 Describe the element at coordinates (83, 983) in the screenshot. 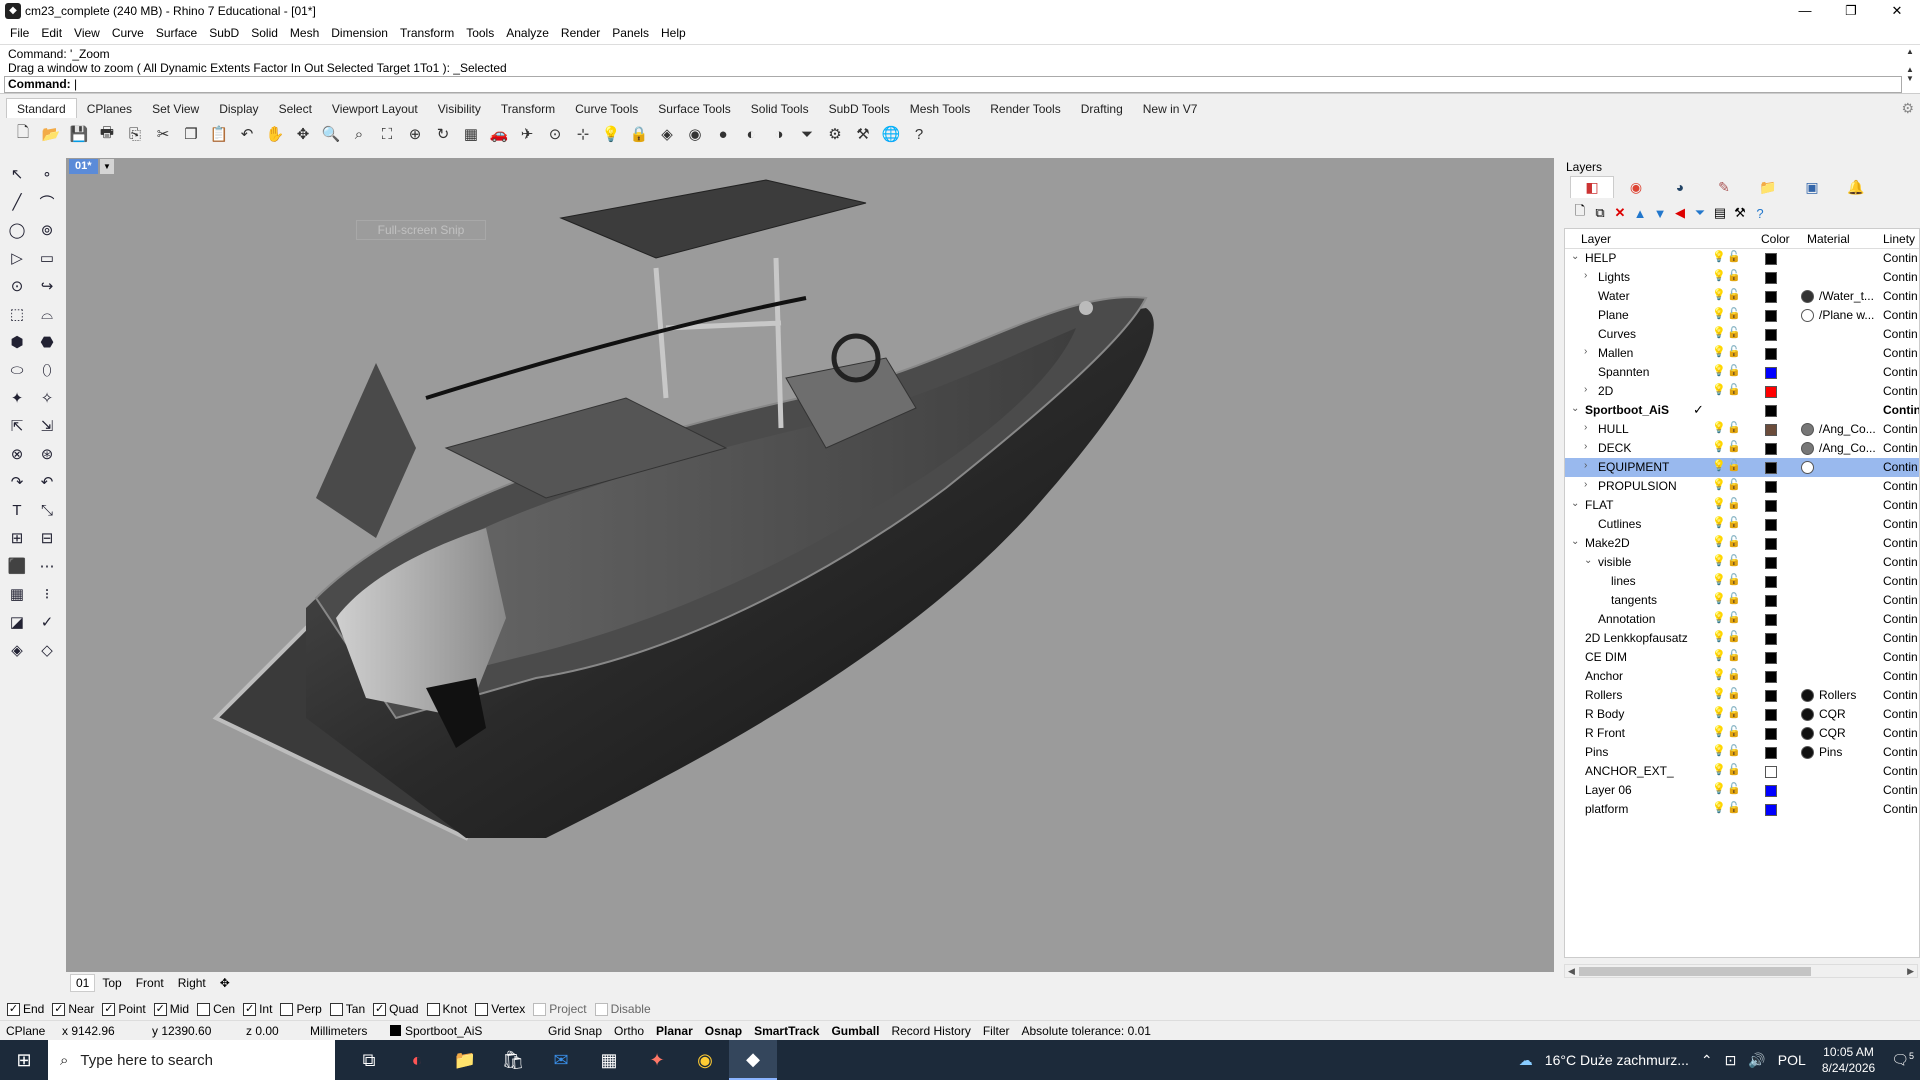

I see `viewport-tab-01: 01` at that location.